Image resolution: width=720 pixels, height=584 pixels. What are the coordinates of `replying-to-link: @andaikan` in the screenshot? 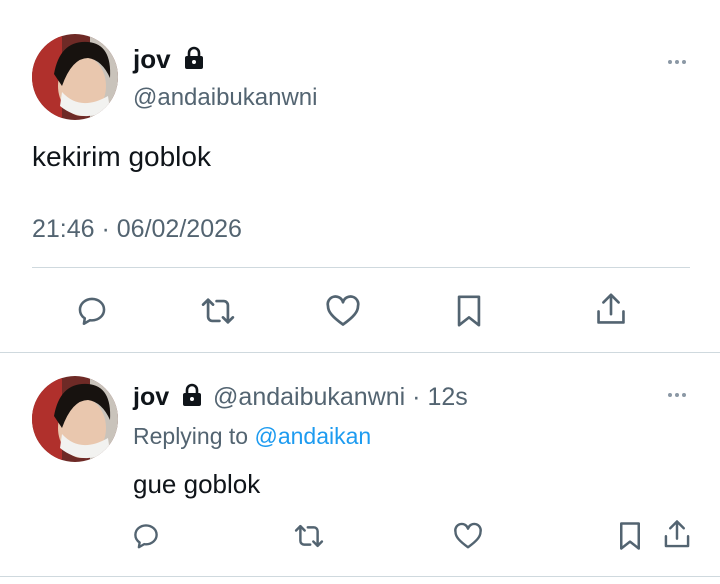 It's located at (312, 436).